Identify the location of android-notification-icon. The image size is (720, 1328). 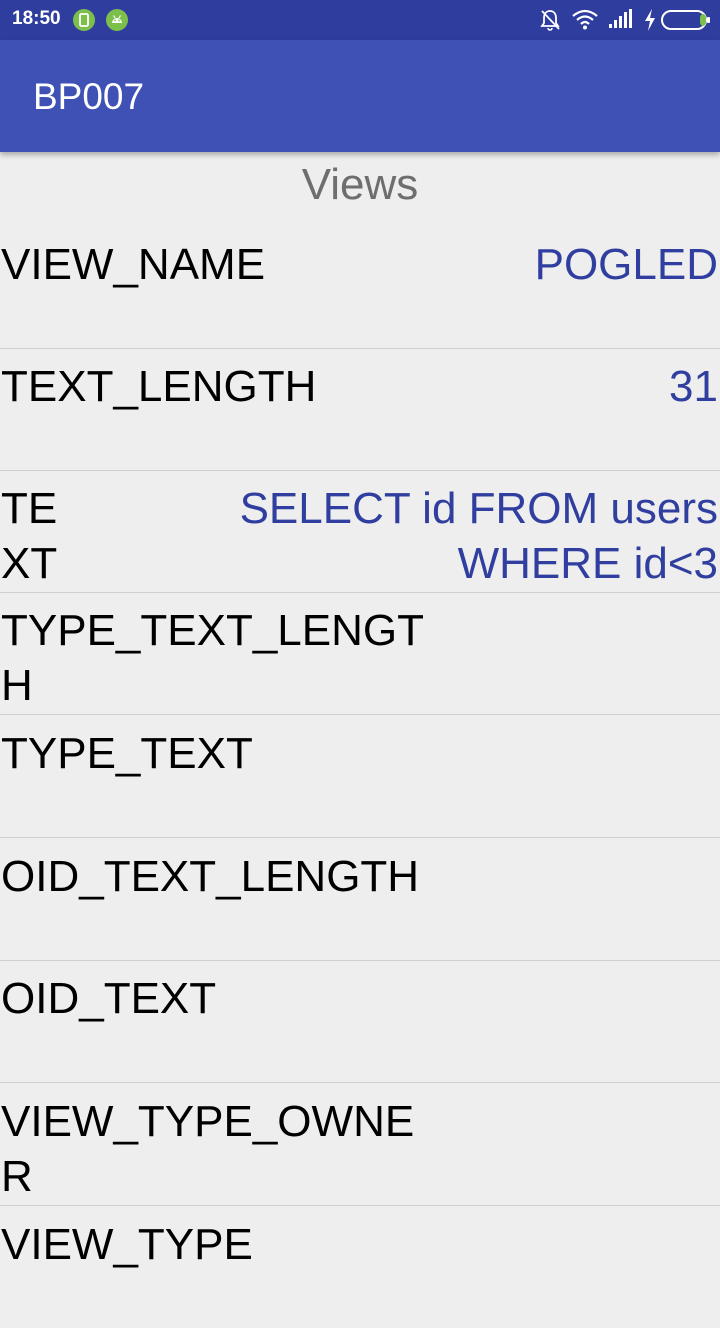
(84, 20).